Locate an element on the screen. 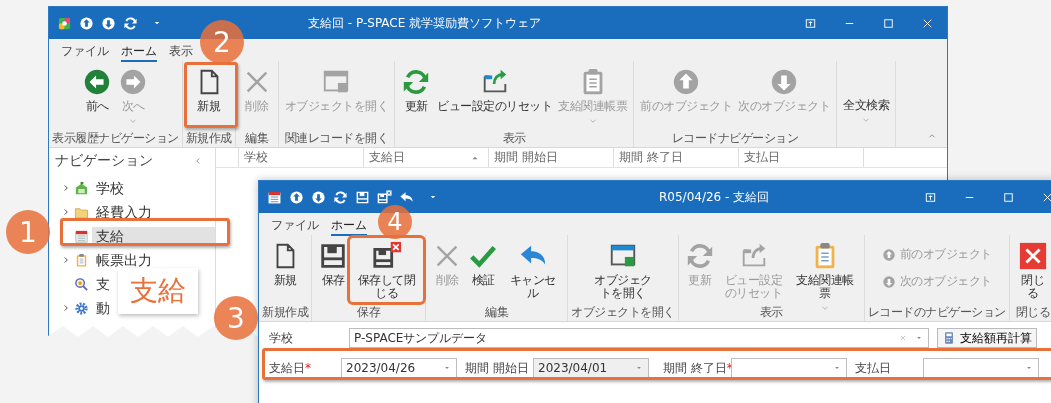 The image size is (1051, 403). group-label: レコードナビゲーション is located at coordinates (735, 138).